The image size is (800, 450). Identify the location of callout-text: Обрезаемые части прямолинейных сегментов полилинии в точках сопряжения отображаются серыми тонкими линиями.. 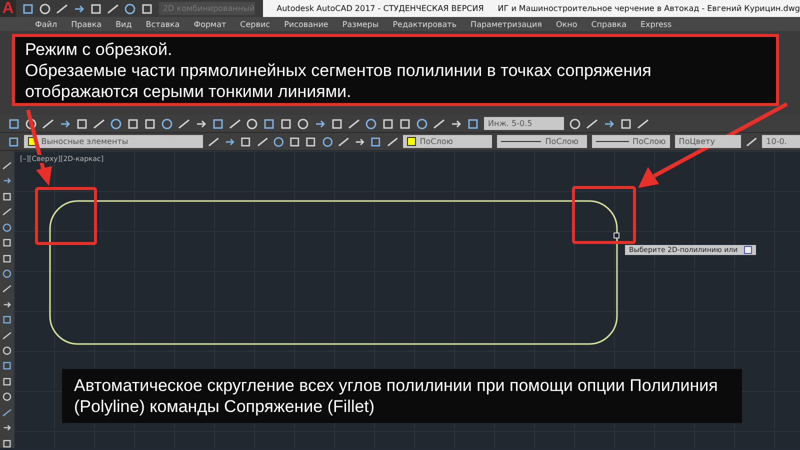
(338, 81).